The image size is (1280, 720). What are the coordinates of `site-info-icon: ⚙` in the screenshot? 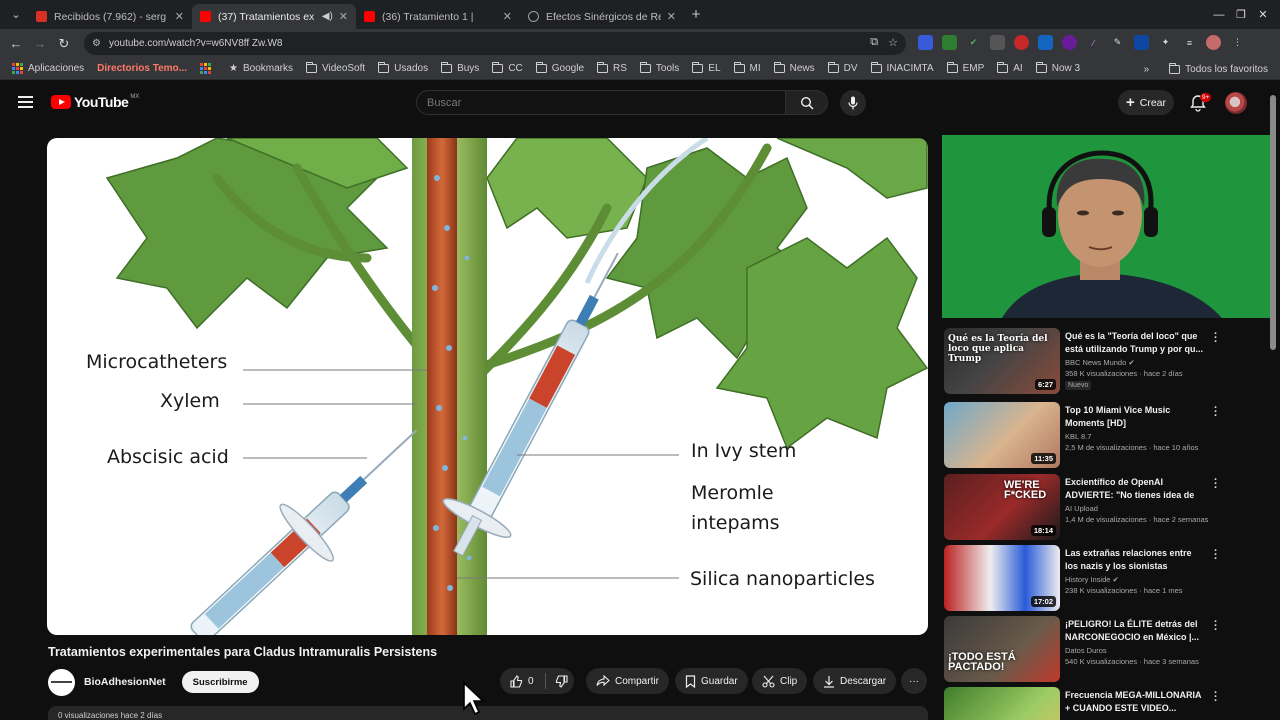 It's located at (96, 43).